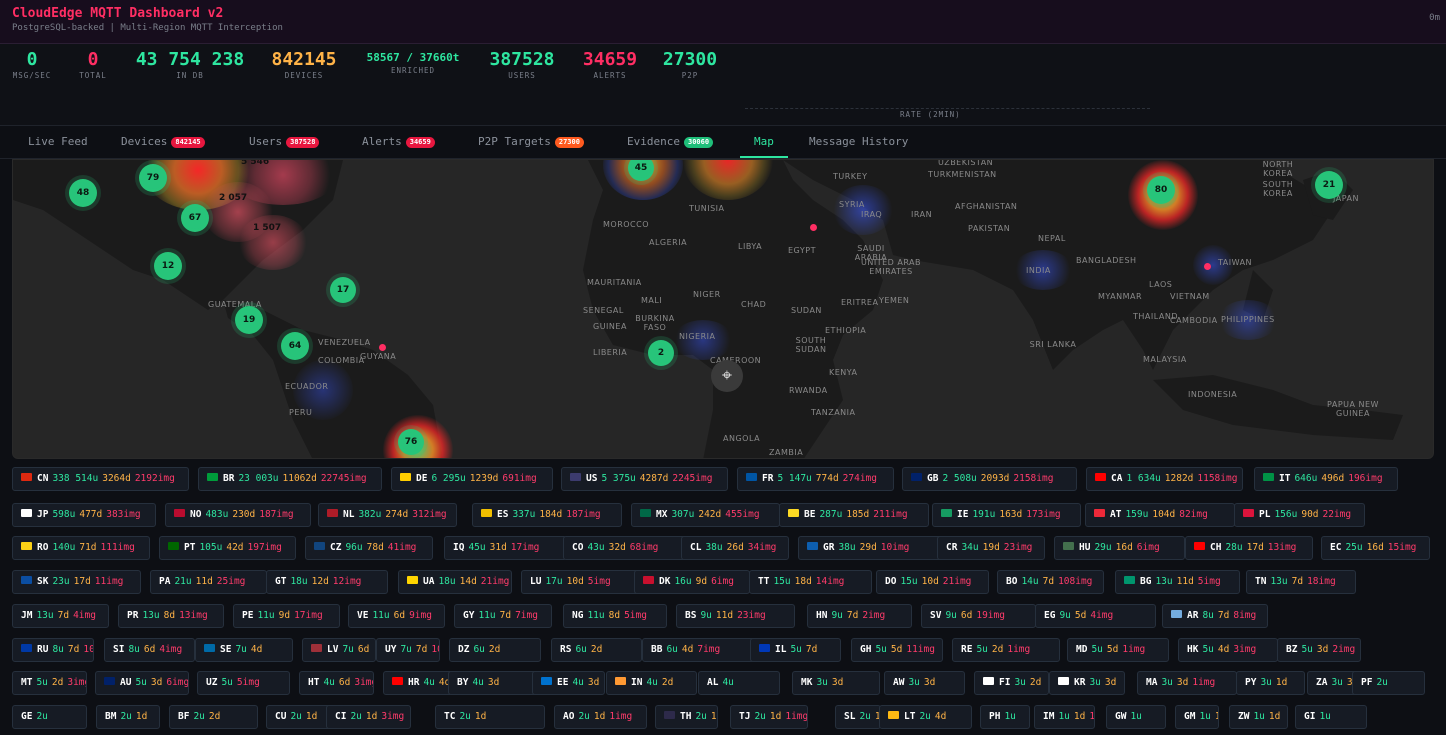  What do you see at coordinates (128, 717) in the screenshot?
I see `country-chip-bm: BM 2u 1d` at bounding box center [128, 717].